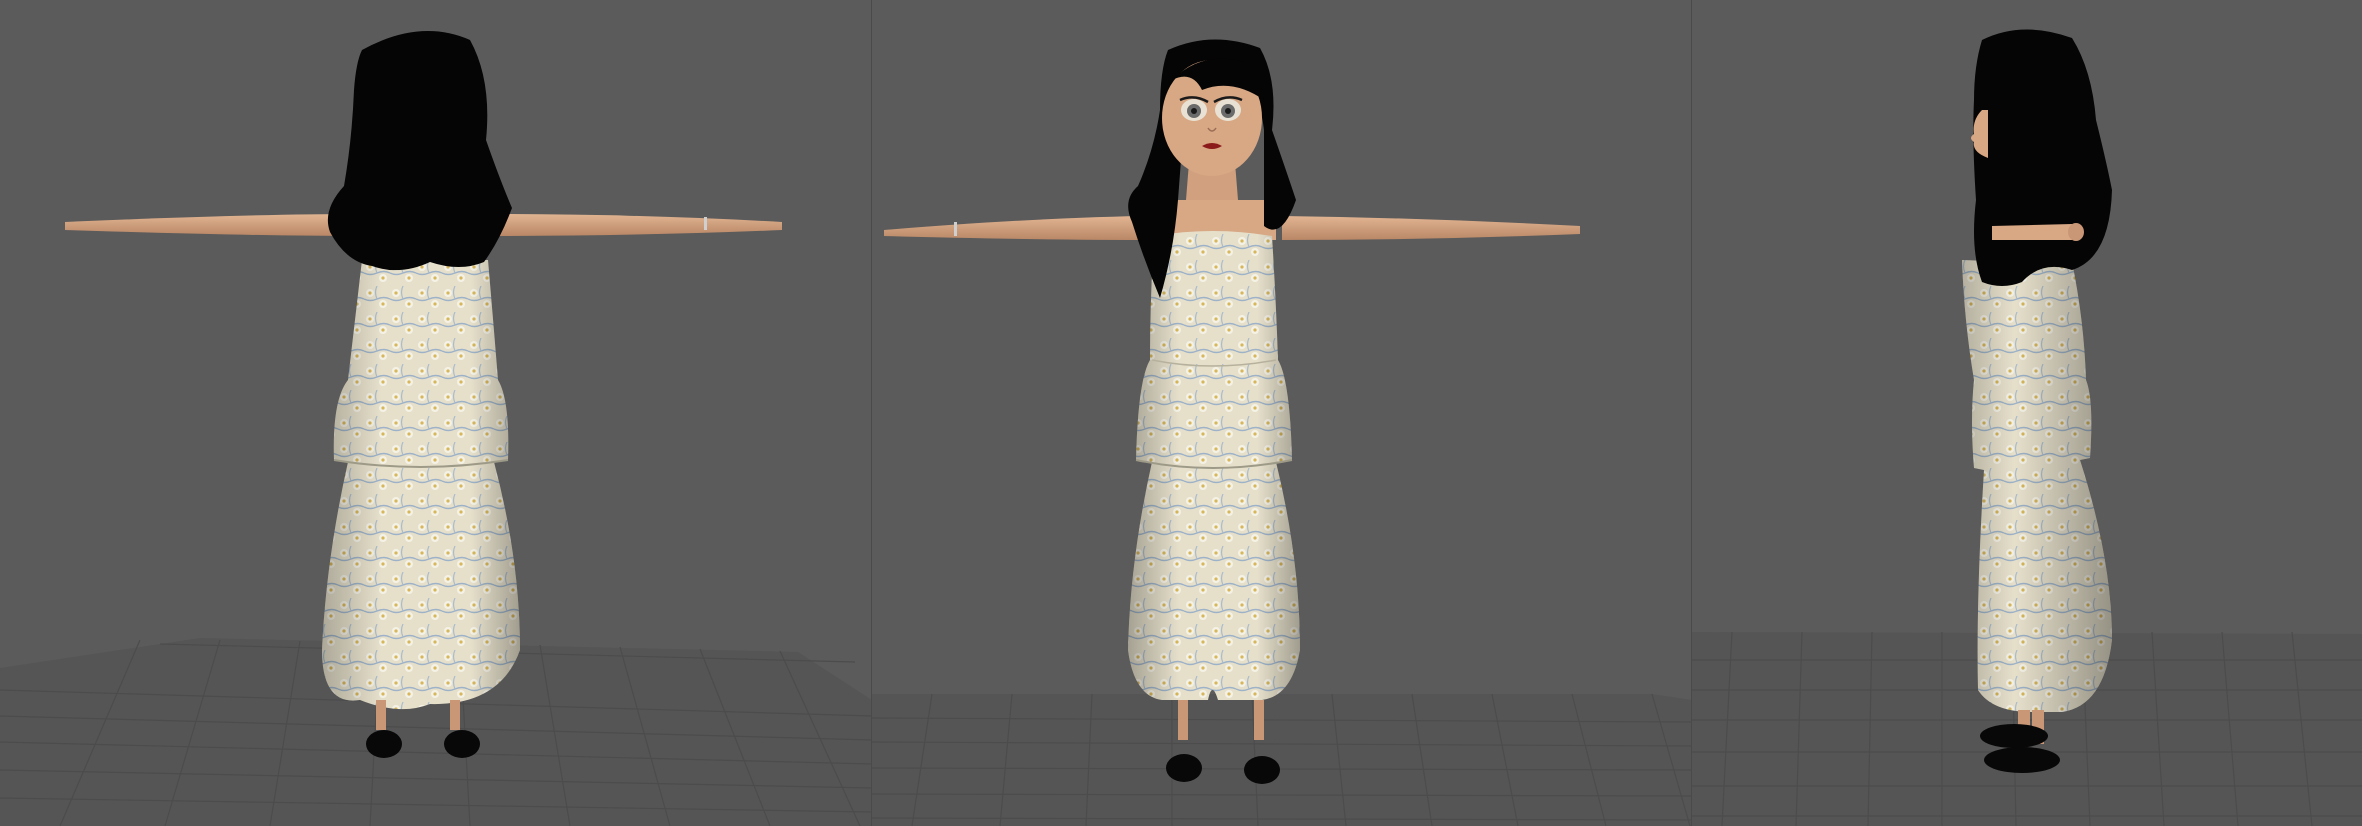  What do you see at coordinates (419, 151) in the screenshot?
I see `hair-back` at bounding box center [419, 151].